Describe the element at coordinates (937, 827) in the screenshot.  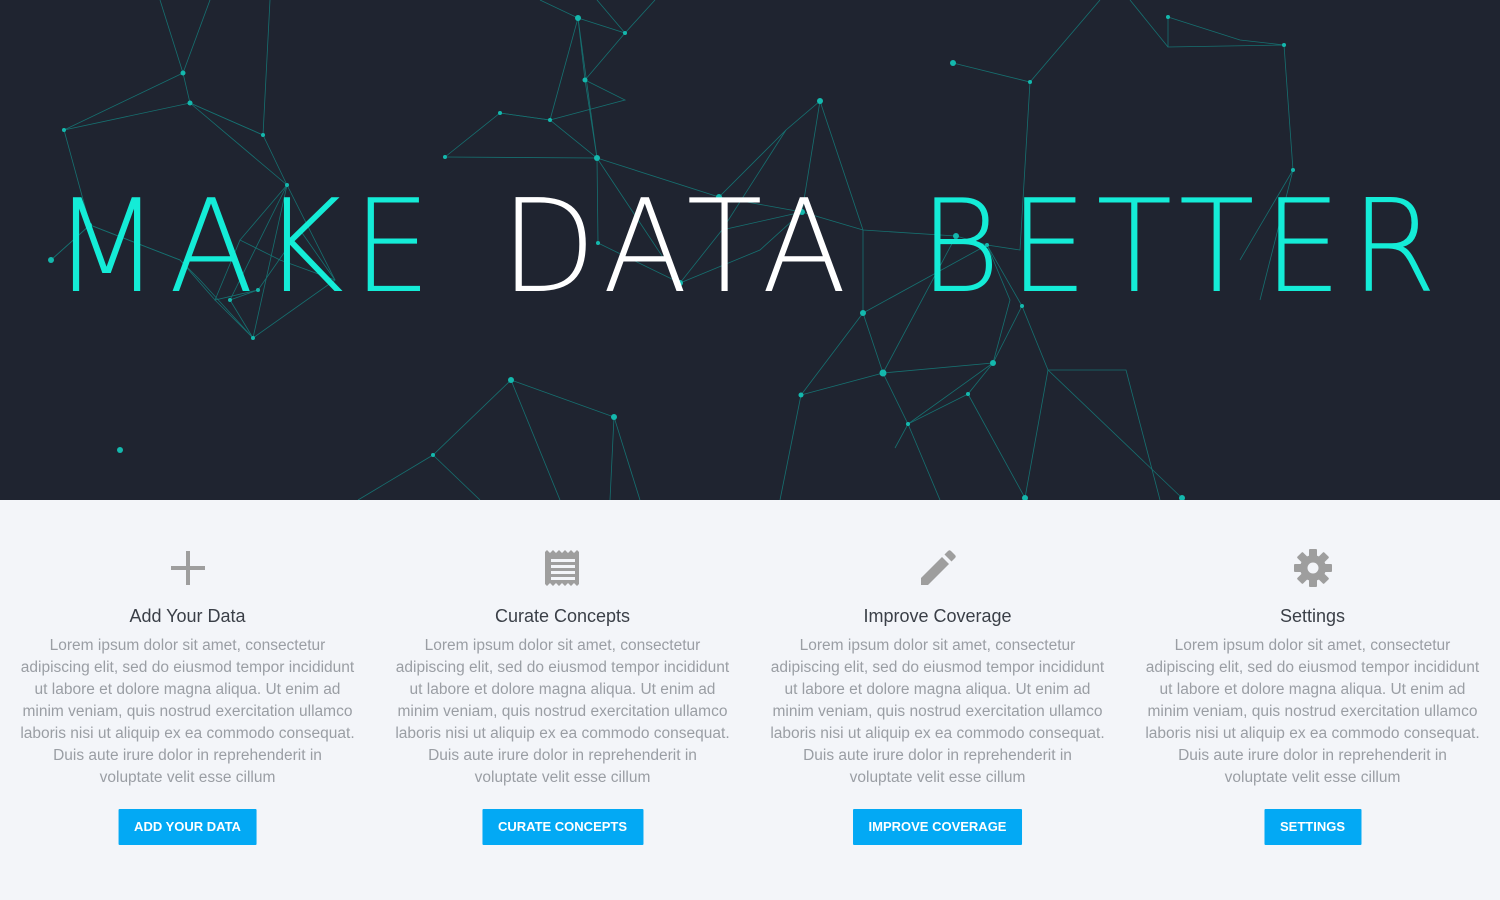
I see `improve-coverage-button: IMPROVE COVERAGE` at that location.